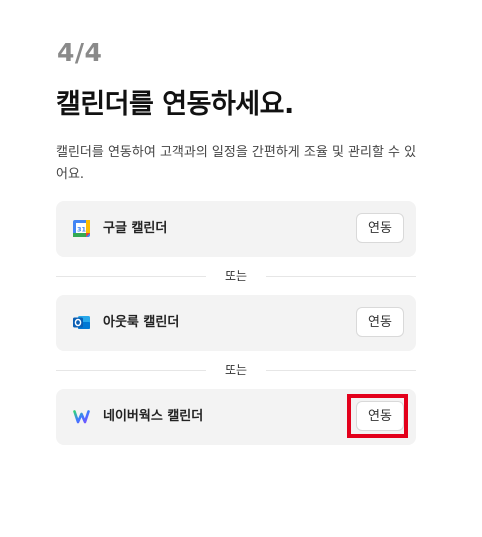 Image resolution: width=482 pixels, height=537 pixels. What do you see at coordinates (81, 322) in the screenshot?
I see `outlook-icon` at bounding box center [81, 322].